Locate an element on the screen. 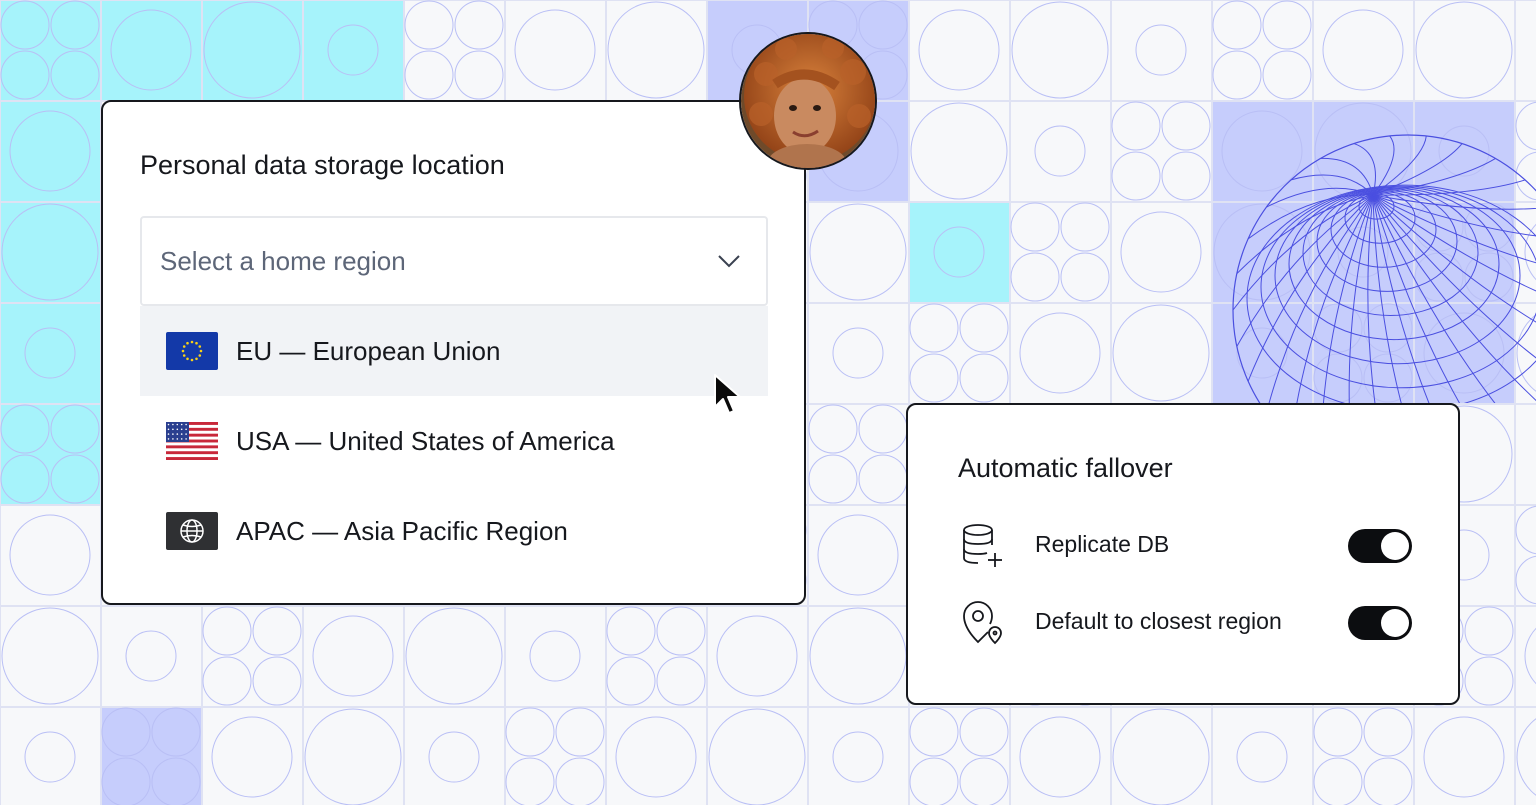 This screenshot has width=1536, height=805. mouse-pointer-icon is located at coordinates (727, 394).